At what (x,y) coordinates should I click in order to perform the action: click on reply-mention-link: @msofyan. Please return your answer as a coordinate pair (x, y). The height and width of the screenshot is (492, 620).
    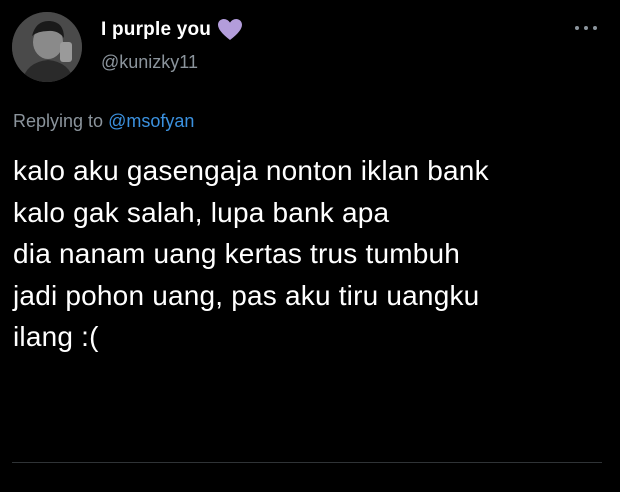
    Looking at the image, I should click on (151, 121).